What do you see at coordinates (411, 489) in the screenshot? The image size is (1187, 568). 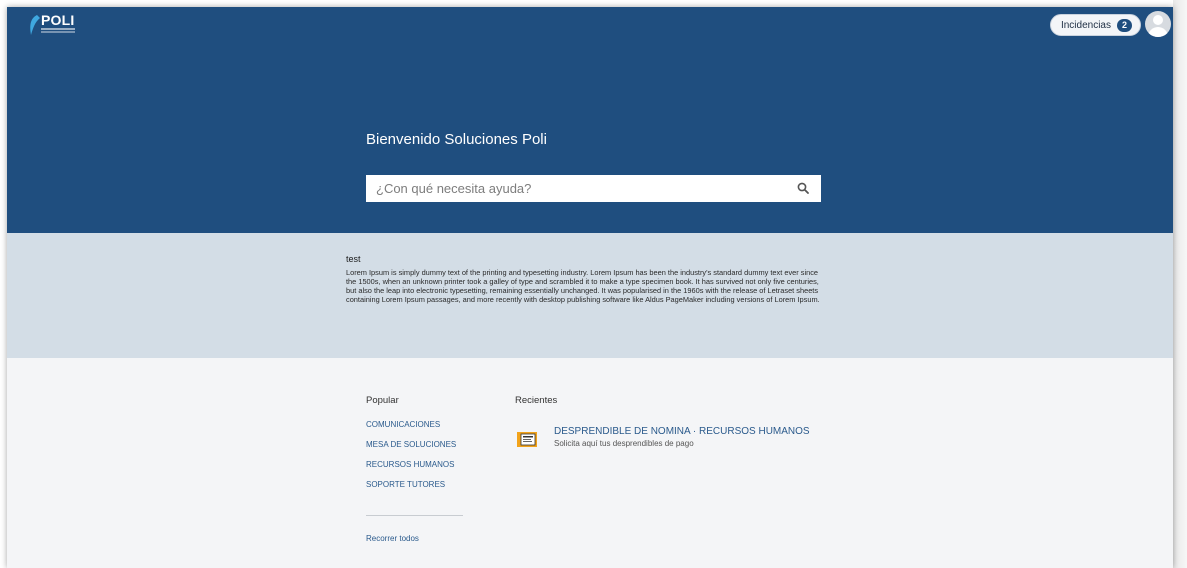 I see `popular-item-soporte-tutores: SOPORTE TUTORES` at bounding box center [411, 489].